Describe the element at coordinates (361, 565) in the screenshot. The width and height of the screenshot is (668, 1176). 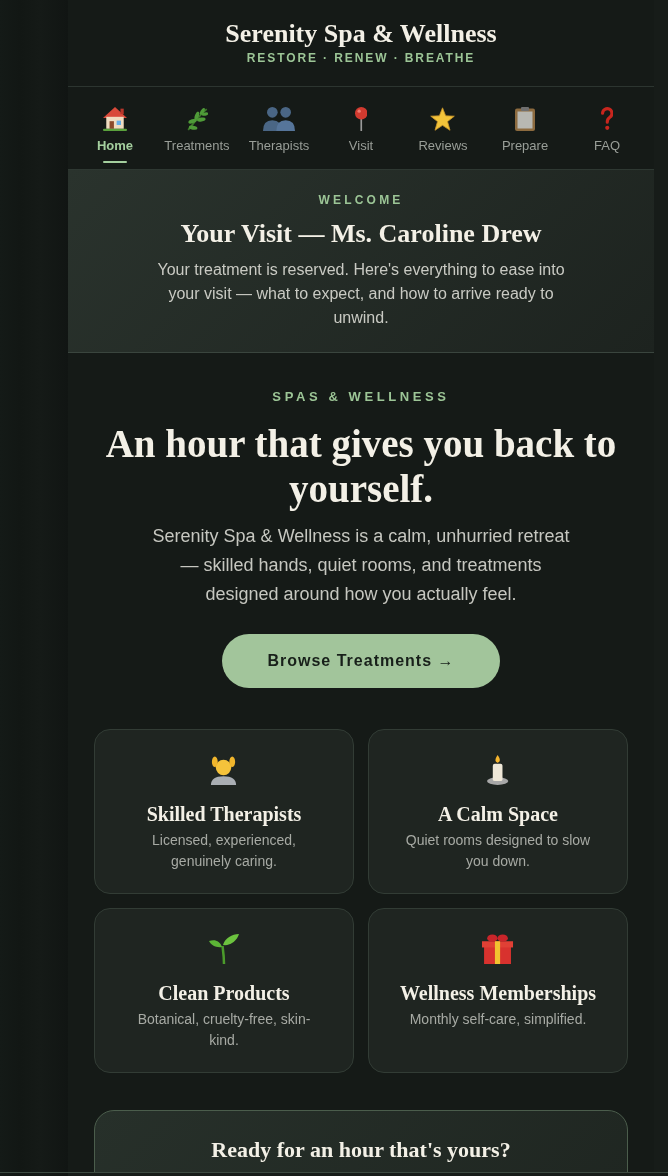
I see `hero-text: Serenity Spa & Wellness is a calm, unhurried retreat — skilled hands, quiet rooms, and treatments designed around how you actually feel.` at that location.